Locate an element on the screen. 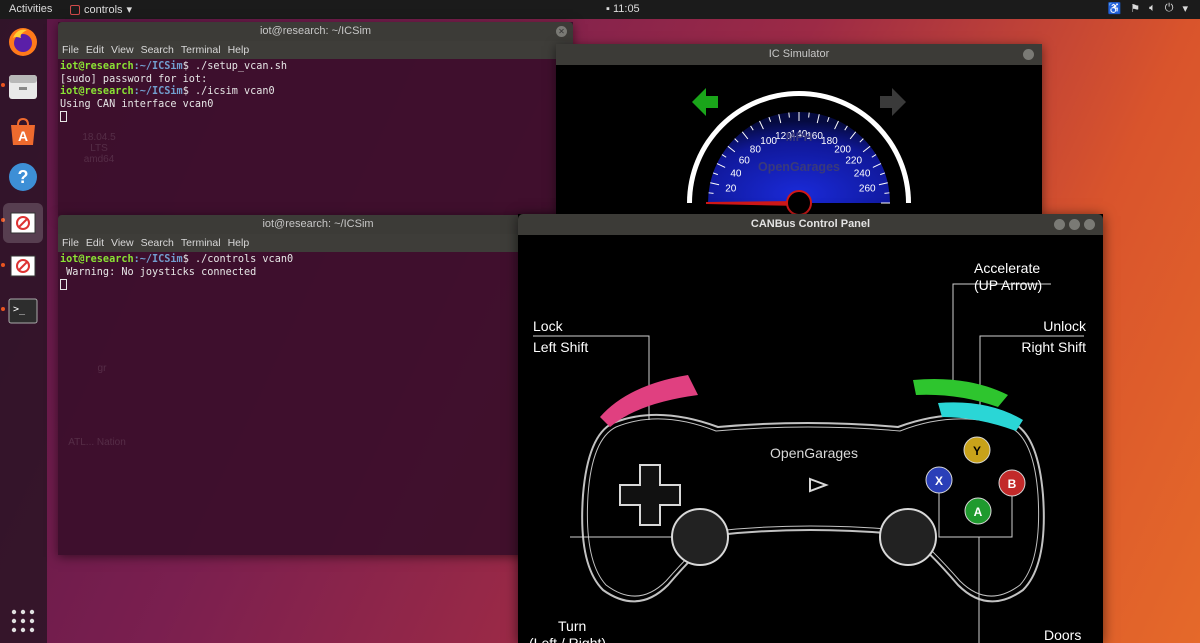  app-grid-icon is located at coordinates (23, 621).